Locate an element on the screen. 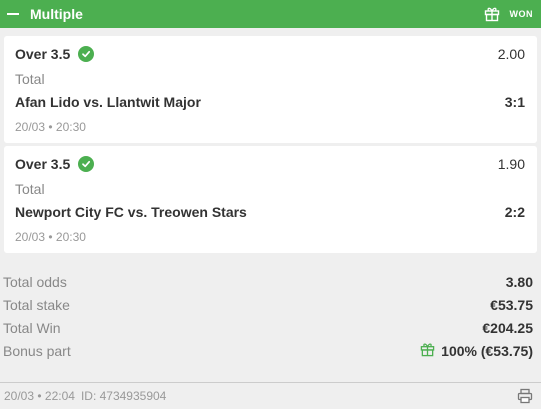 The width and height of the screenshot is (541, 409). total-win-row: Total Win €204.25 is located at coordinates (268, 327).